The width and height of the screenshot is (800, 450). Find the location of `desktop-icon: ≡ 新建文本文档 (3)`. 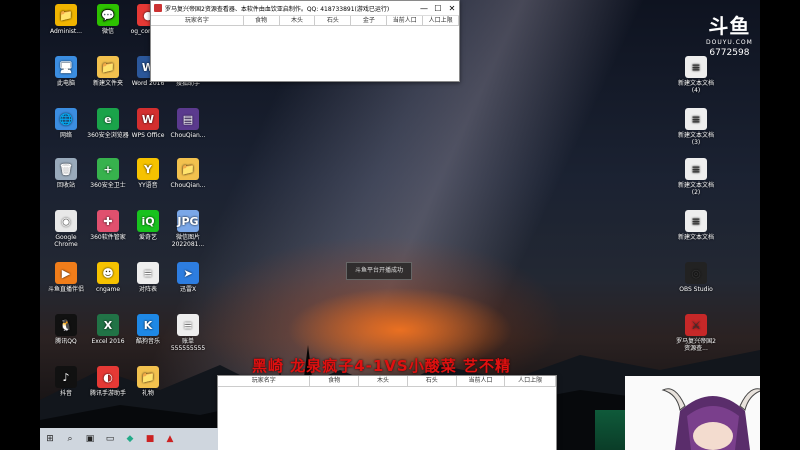

desktop-icon: ≡ 新建文本文档 (3) is located at coordinates (696, 127).